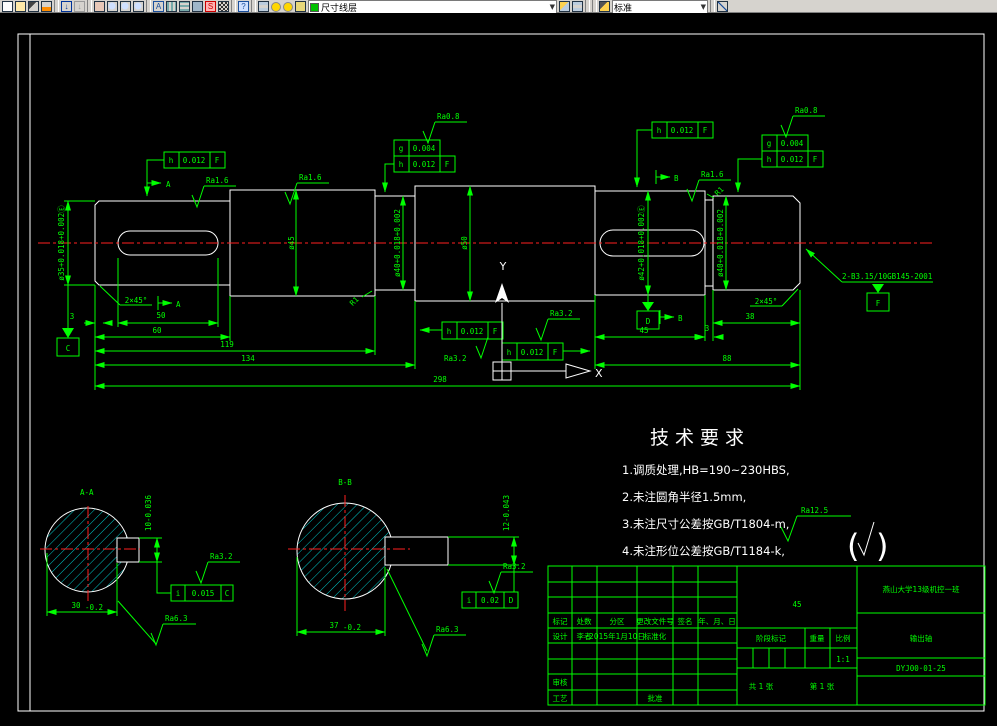 The image size is (997, 726). Describe the element at coordinates (617, 636) in the screenshot. I see `tb-date: 2015年1月10日` at that location.